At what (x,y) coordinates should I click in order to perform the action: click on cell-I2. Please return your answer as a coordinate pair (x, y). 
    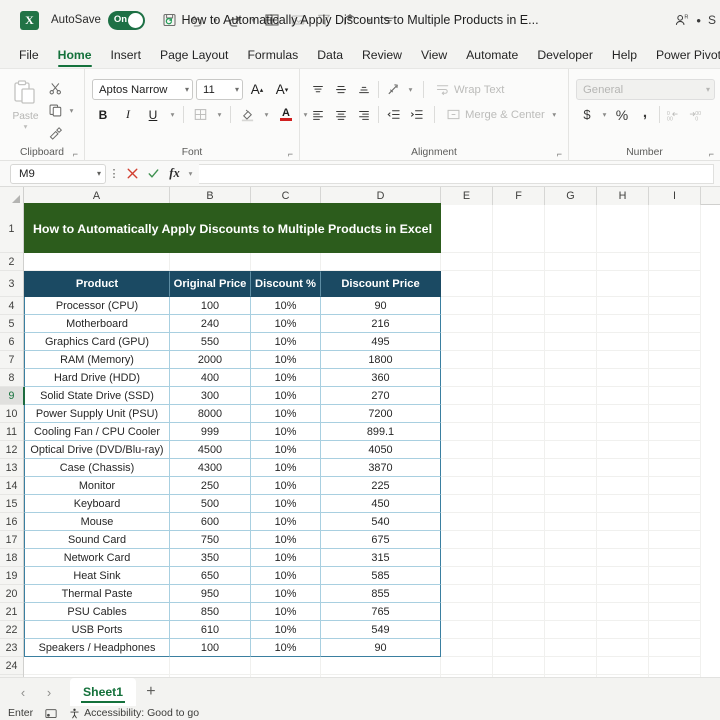
    Looking at the image, I should click on (675, 262).